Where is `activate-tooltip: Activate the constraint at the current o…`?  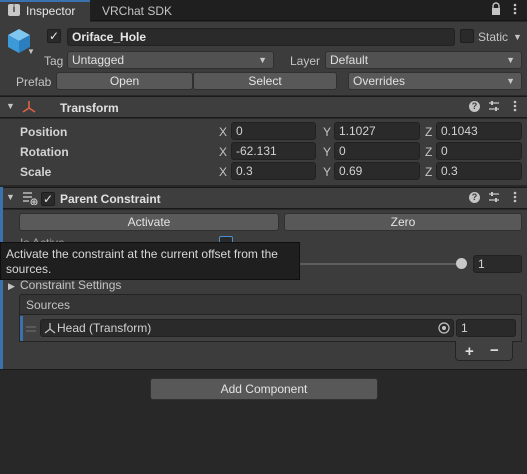
activate-tooltip: Activate the constraint at the current o… is located at coordinates (150, 261).